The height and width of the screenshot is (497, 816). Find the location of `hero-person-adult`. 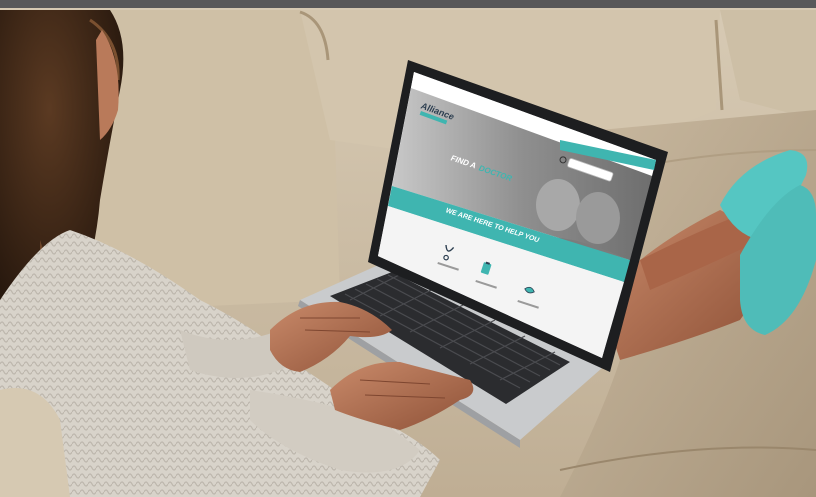

hero-person-adult is located at coordinates (598, 218).